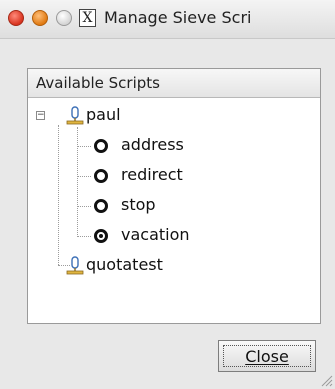 The height and width of the screenshot is (389, 335). I want to click on window-close-button, so click(16, 18).